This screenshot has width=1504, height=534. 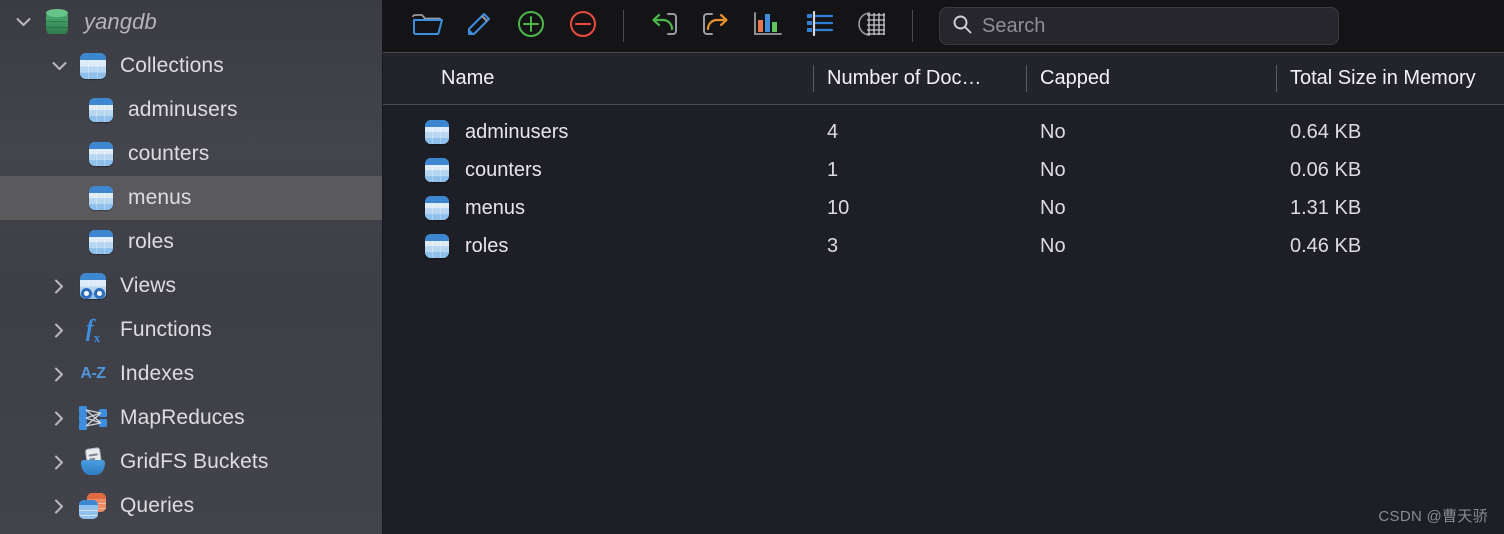 What do you see at coordinates (833, 245) in the screenshot?
I see `cell-docs: 3` at bounding box center [833, 245].